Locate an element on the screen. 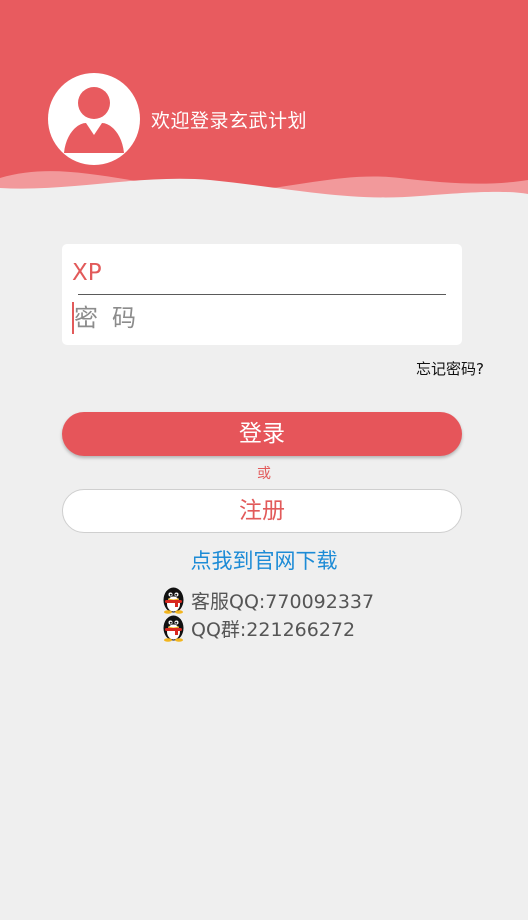 Image resolution: width=528 pixels, height=920 pixels. login-form-card: XP 密码 is located at coordinates (262, 294).